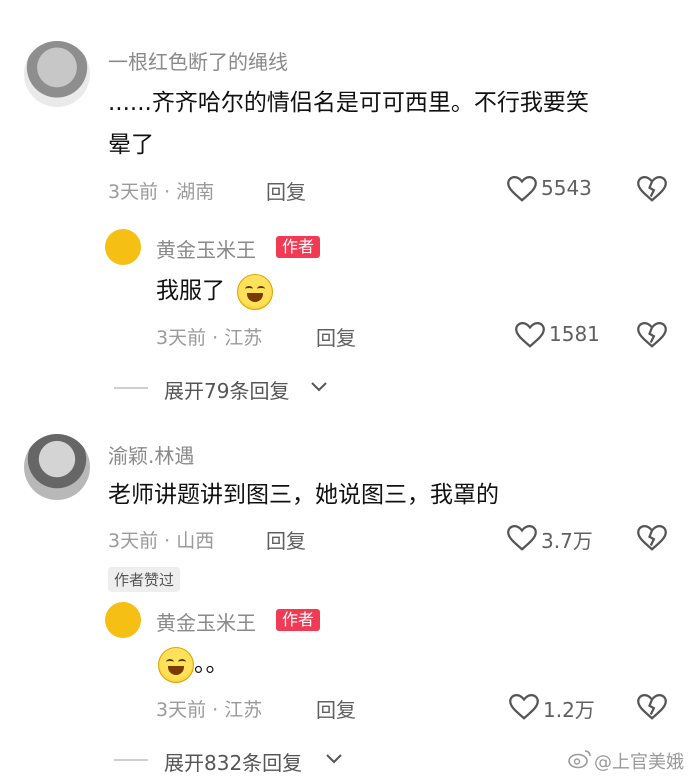 This screenshot has width=690, height=776. Describe the element at coordinates (639, 762) in the screenshot. I see `watermark: @上官美娥` at that location.